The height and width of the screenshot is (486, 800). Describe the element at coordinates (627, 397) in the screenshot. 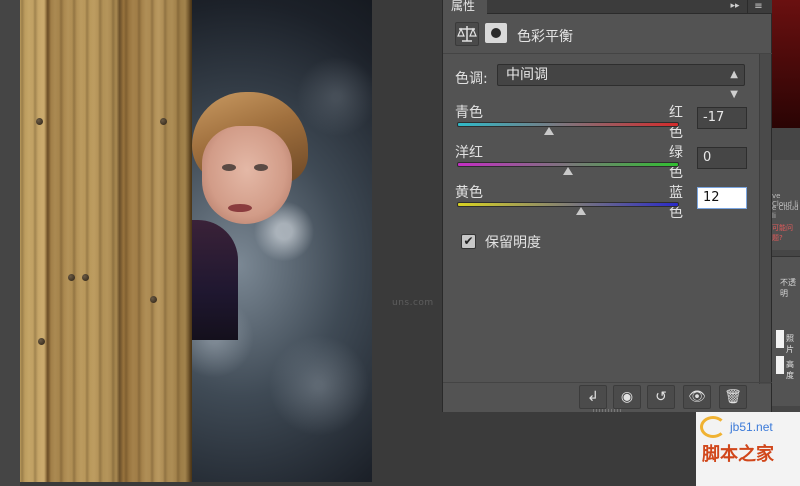

I see `view-previous-icon: ◉` at that location.